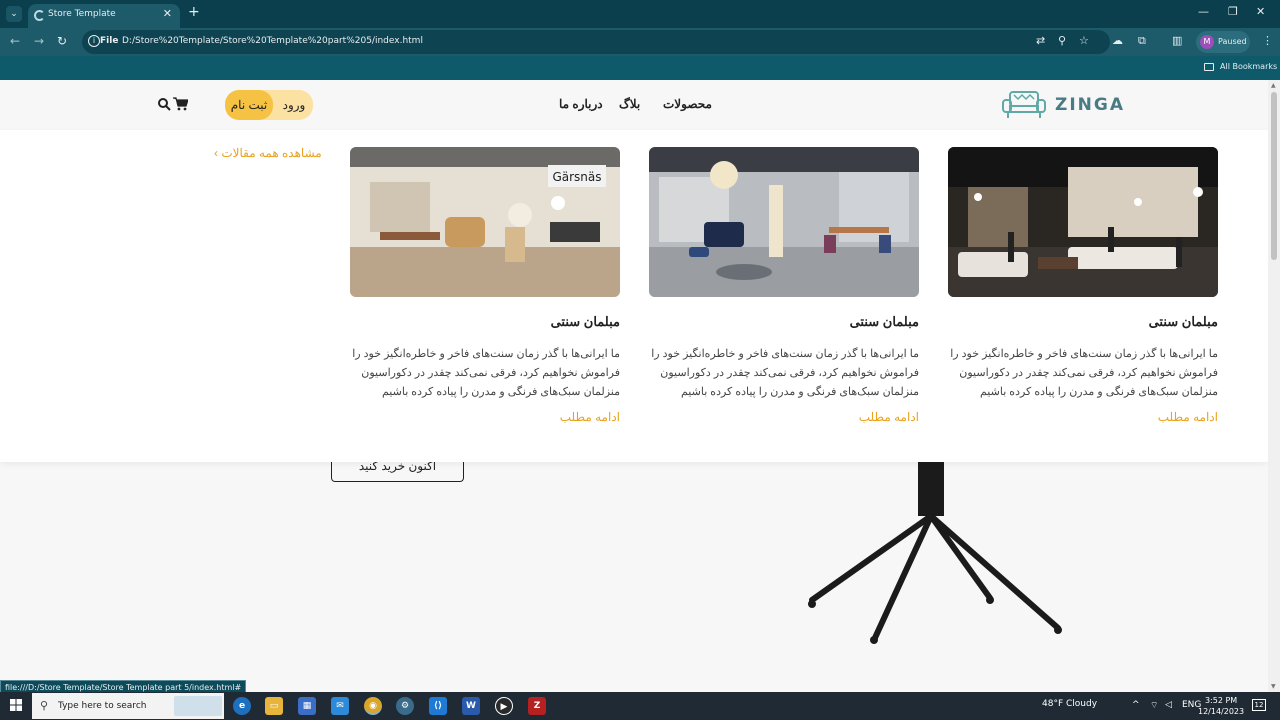  What do you see at coordinates (1168, 705) in the screenshot?
I see `volume-icon: ◁` at bounding box center [1168, 705].